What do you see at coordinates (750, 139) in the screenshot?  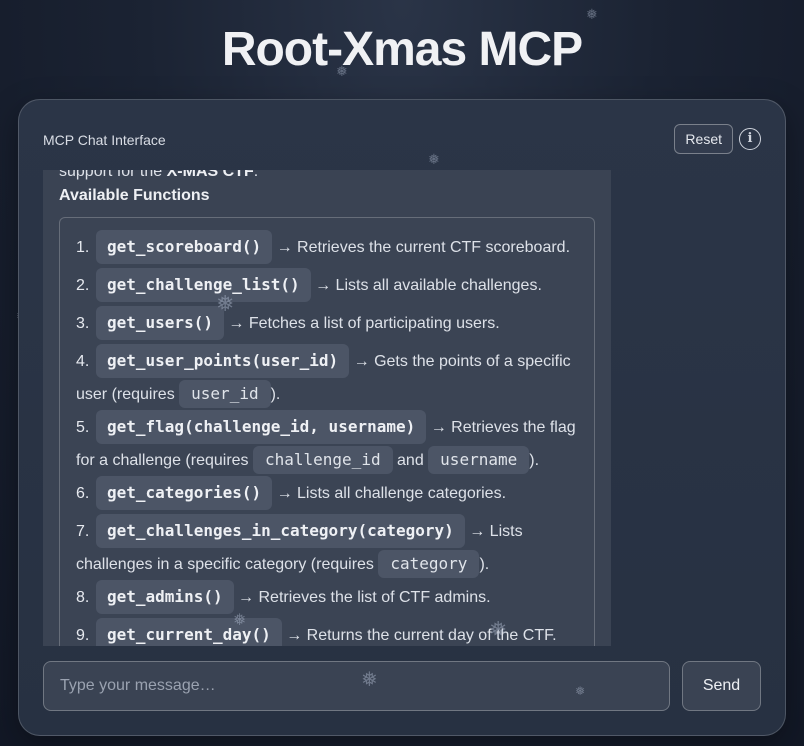 I see `info-icon: i` at bounding box center [750, 139].